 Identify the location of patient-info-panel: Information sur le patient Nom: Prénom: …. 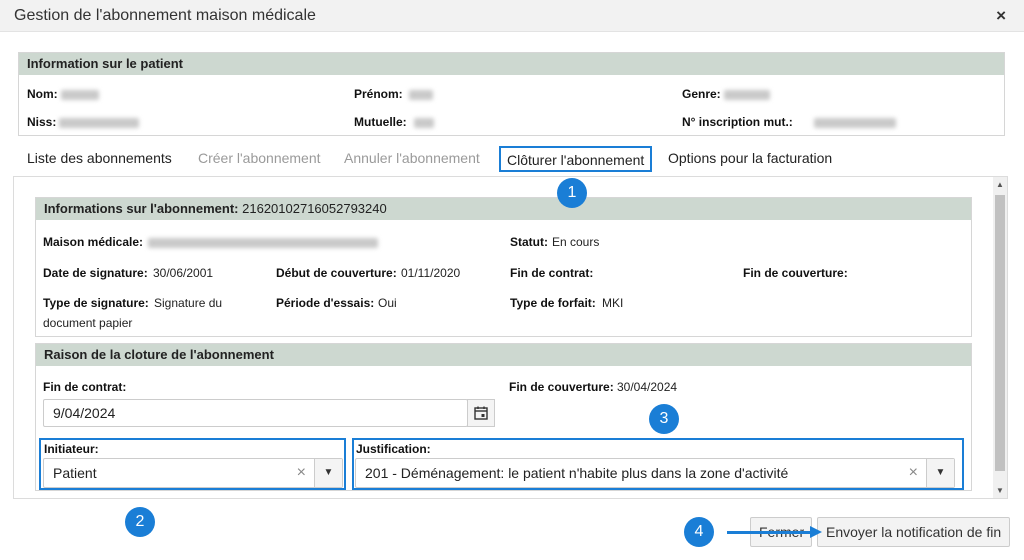
(511, 94).